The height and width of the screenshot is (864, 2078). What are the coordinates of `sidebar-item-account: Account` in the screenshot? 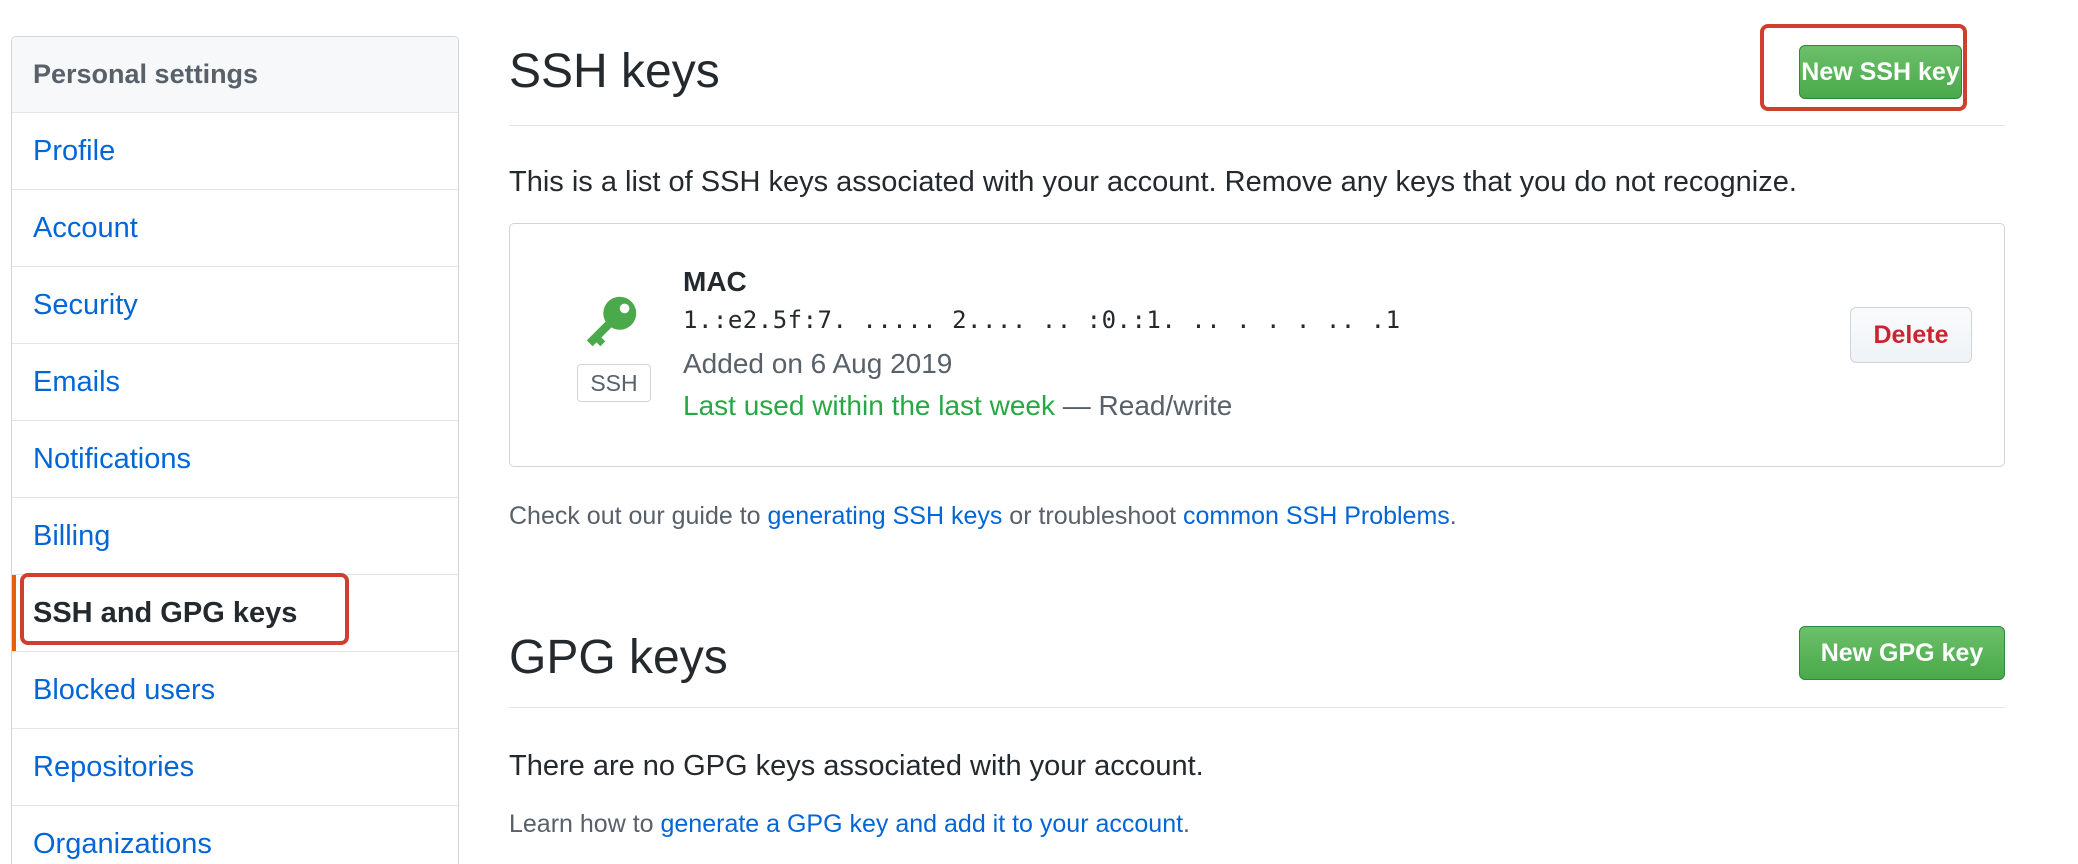 It's located at (235, 228).